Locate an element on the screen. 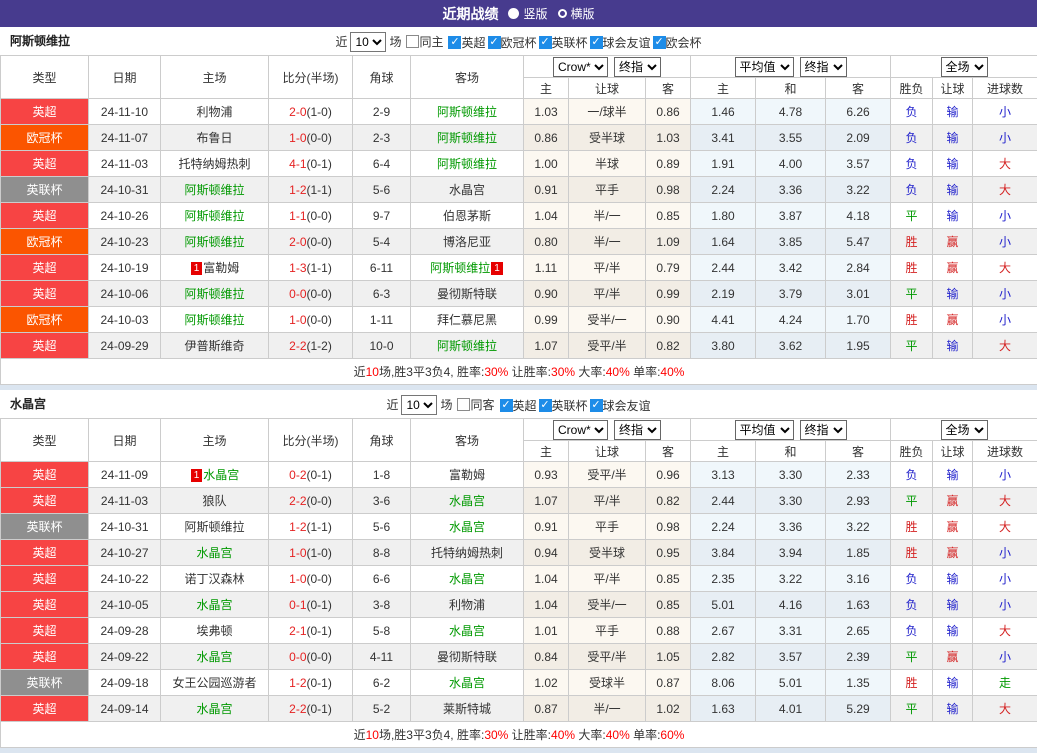 Image resolution: width=1037 pixels, height=753 pixels. home-team-cell: 1水晶宫 is located at coordinates (215, 475).